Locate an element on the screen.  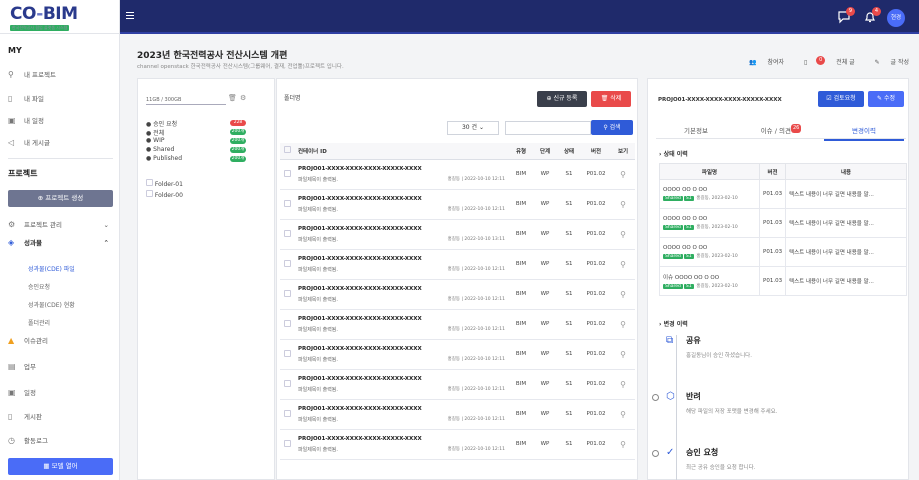
select-all-header is located at coordinates (287, 151).